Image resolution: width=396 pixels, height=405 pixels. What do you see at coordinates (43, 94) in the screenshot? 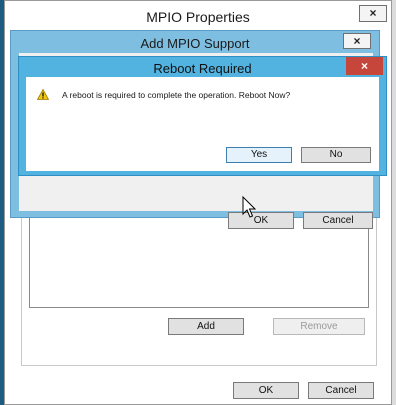
I see `warning-icon` at bounding box center [43, 94].